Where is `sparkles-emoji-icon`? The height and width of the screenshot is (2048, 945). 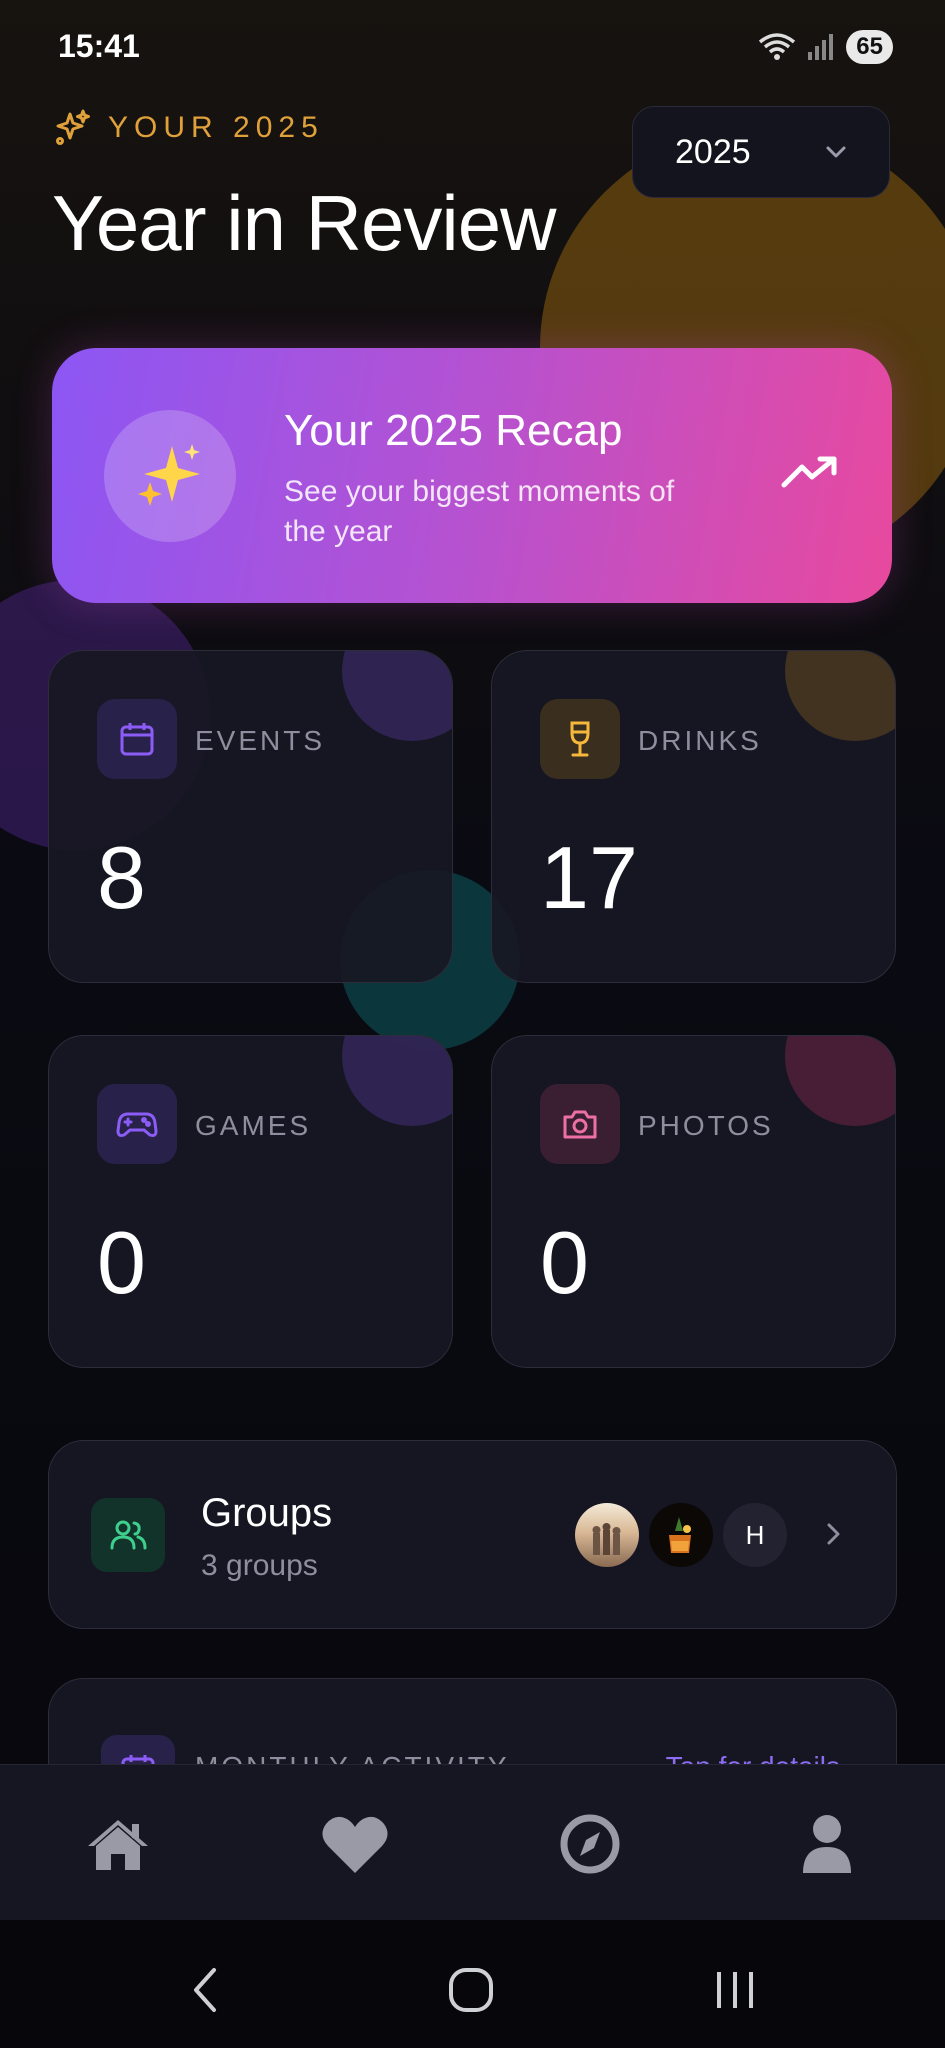
sparkles-emoji-icon is located at coordinates (169, 475).